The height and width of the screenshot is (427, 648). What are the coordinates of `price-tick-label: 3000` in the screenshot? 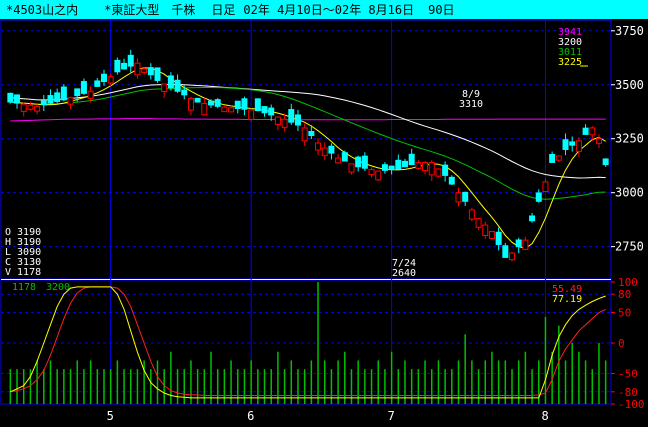 It's located at (629, 193).